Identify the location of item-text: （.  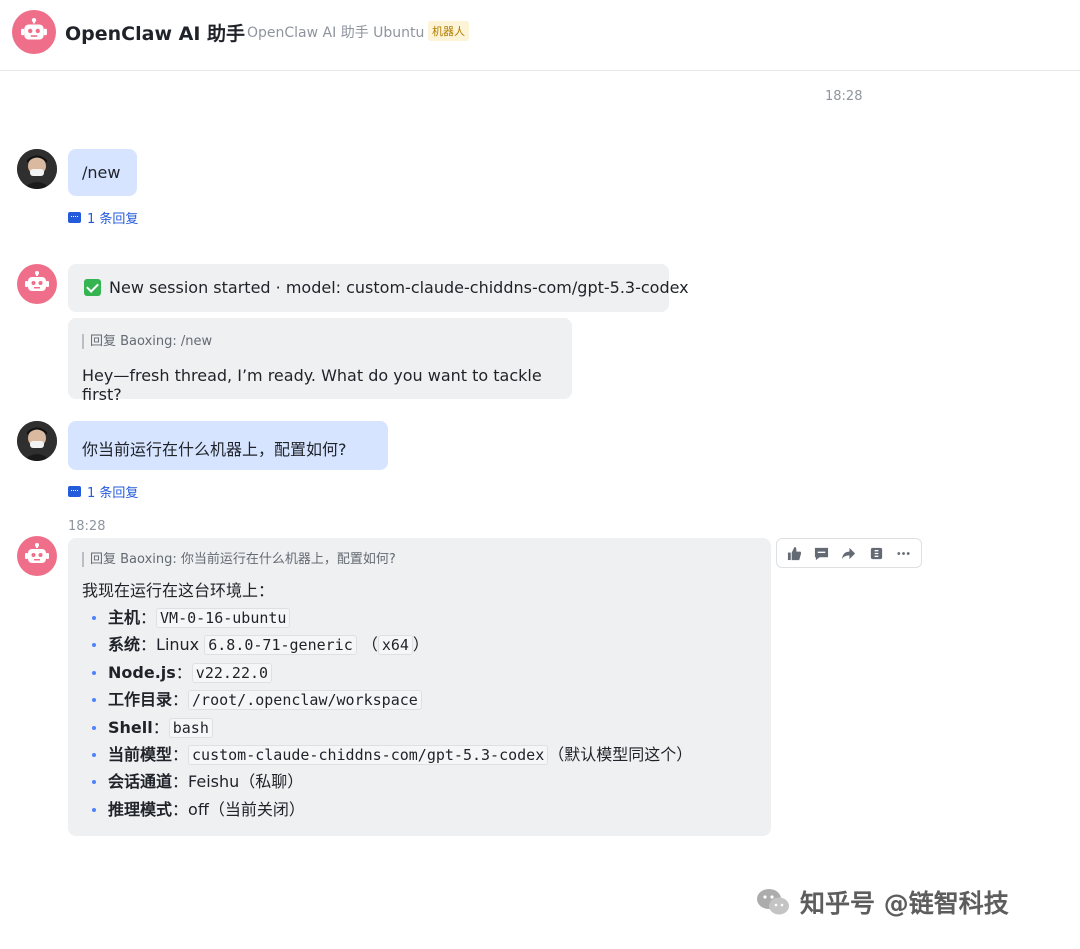
(367, 645).